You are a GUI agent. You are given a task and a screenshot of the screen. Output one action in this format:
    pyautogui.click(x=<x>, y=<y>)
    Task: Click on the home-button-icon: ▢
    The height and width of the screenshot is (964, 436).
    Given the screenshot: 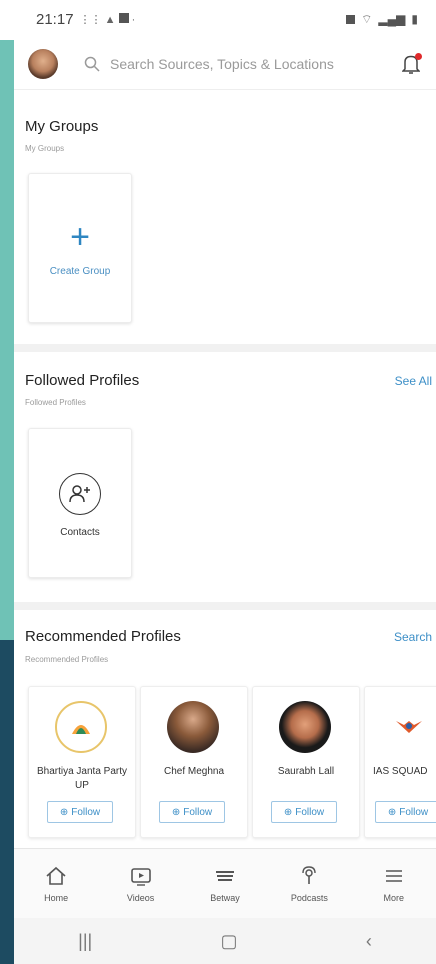 What is the action you would take?
    pyautogui.click(x=229, y=941)
    